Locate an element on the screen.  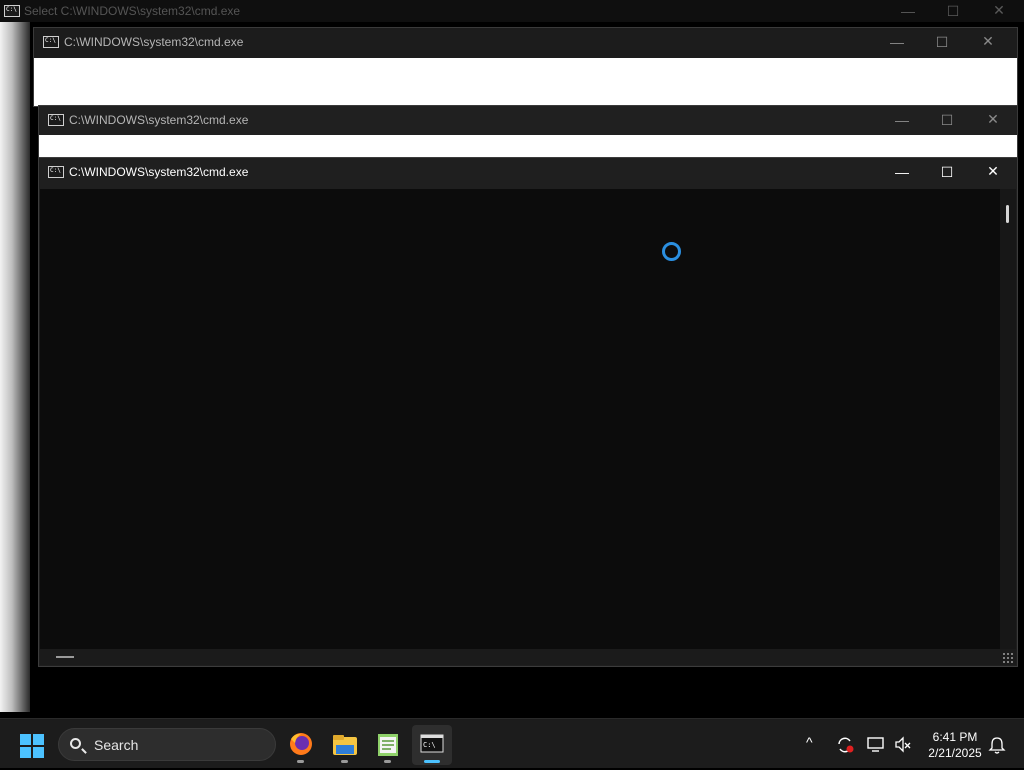
terminal-taskbar-button: C:\ is located at coordinates (432, 745).